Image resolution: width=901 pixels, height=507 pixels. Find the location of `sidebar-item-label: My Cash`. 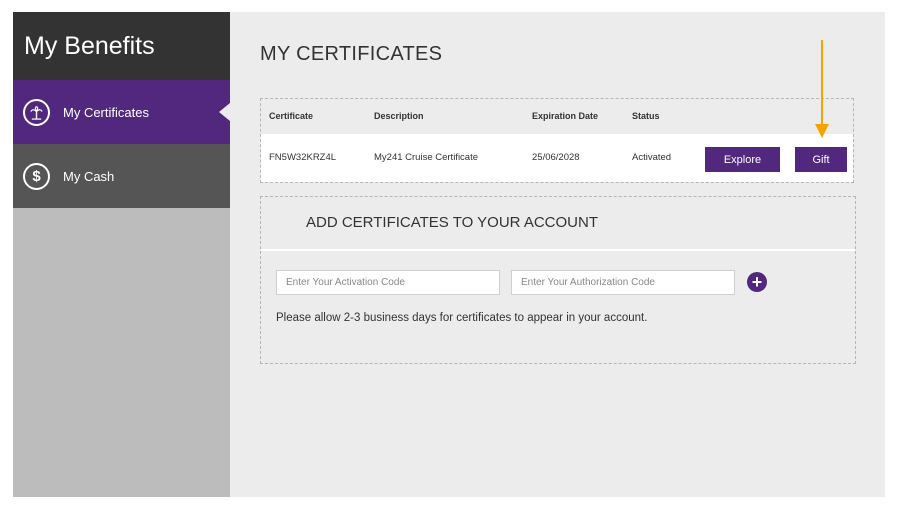

sidebar-item-label: My Cash is located at coordinates (89, 176).